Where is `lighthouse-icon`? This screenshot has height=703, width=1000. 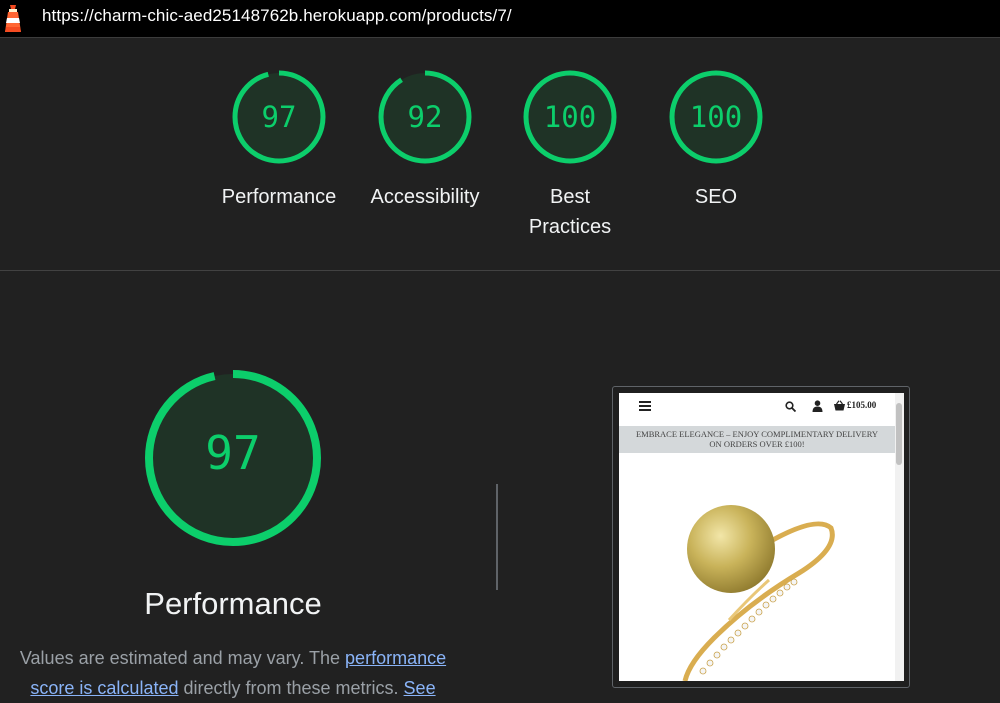
lighthouse-icon is located at coordinates (13, 18).